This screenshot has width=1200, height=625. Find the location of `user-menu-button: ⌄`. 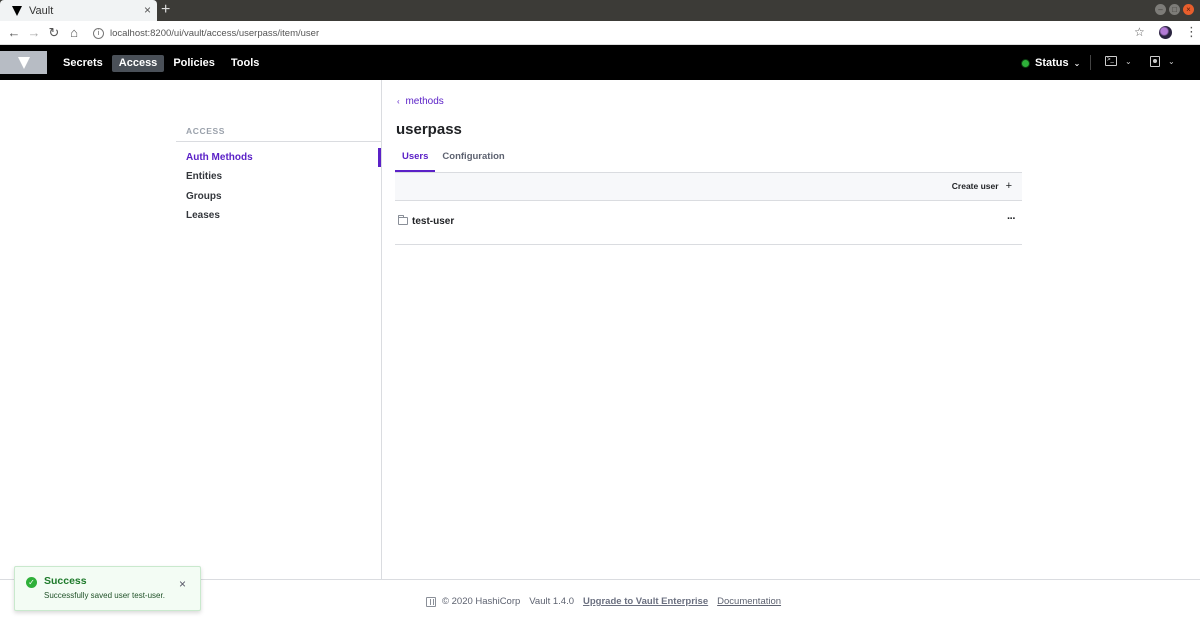

user-menu-button: ⌄ is located at coordinates (1162, 61).